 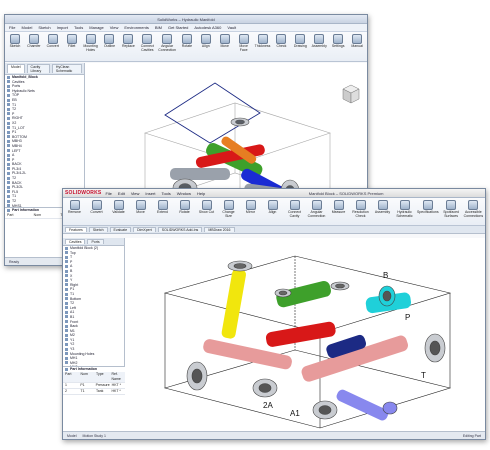 What do you see at coordinates (201, 193) in the screenshot?
I see `menu-item: Help` at bounding box center [201, 193].